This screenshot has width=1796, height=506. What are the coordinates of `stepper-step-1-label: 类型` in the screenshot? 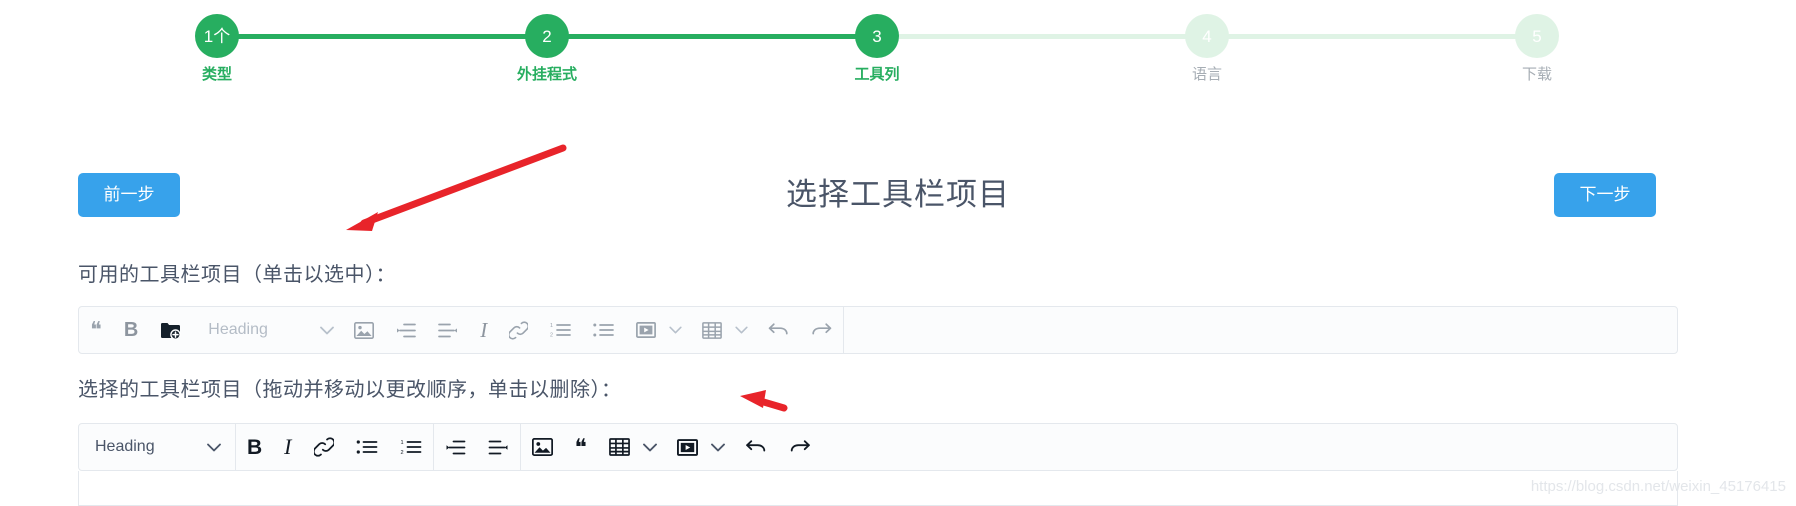 It's located at (216, 74).